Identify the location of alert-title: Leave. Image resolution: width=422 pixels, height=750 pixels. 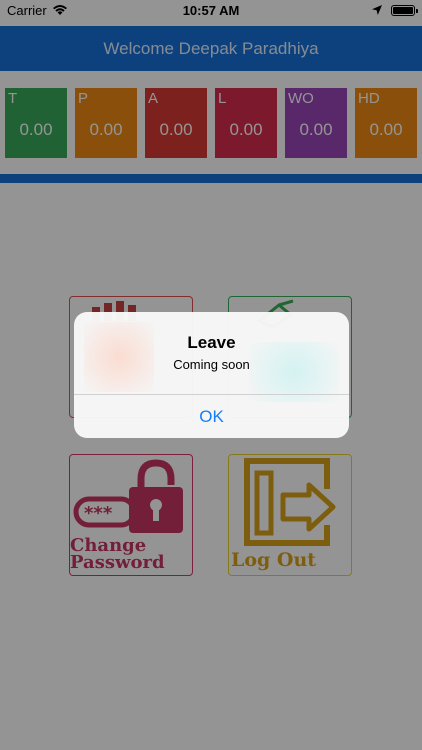
(211, 342).